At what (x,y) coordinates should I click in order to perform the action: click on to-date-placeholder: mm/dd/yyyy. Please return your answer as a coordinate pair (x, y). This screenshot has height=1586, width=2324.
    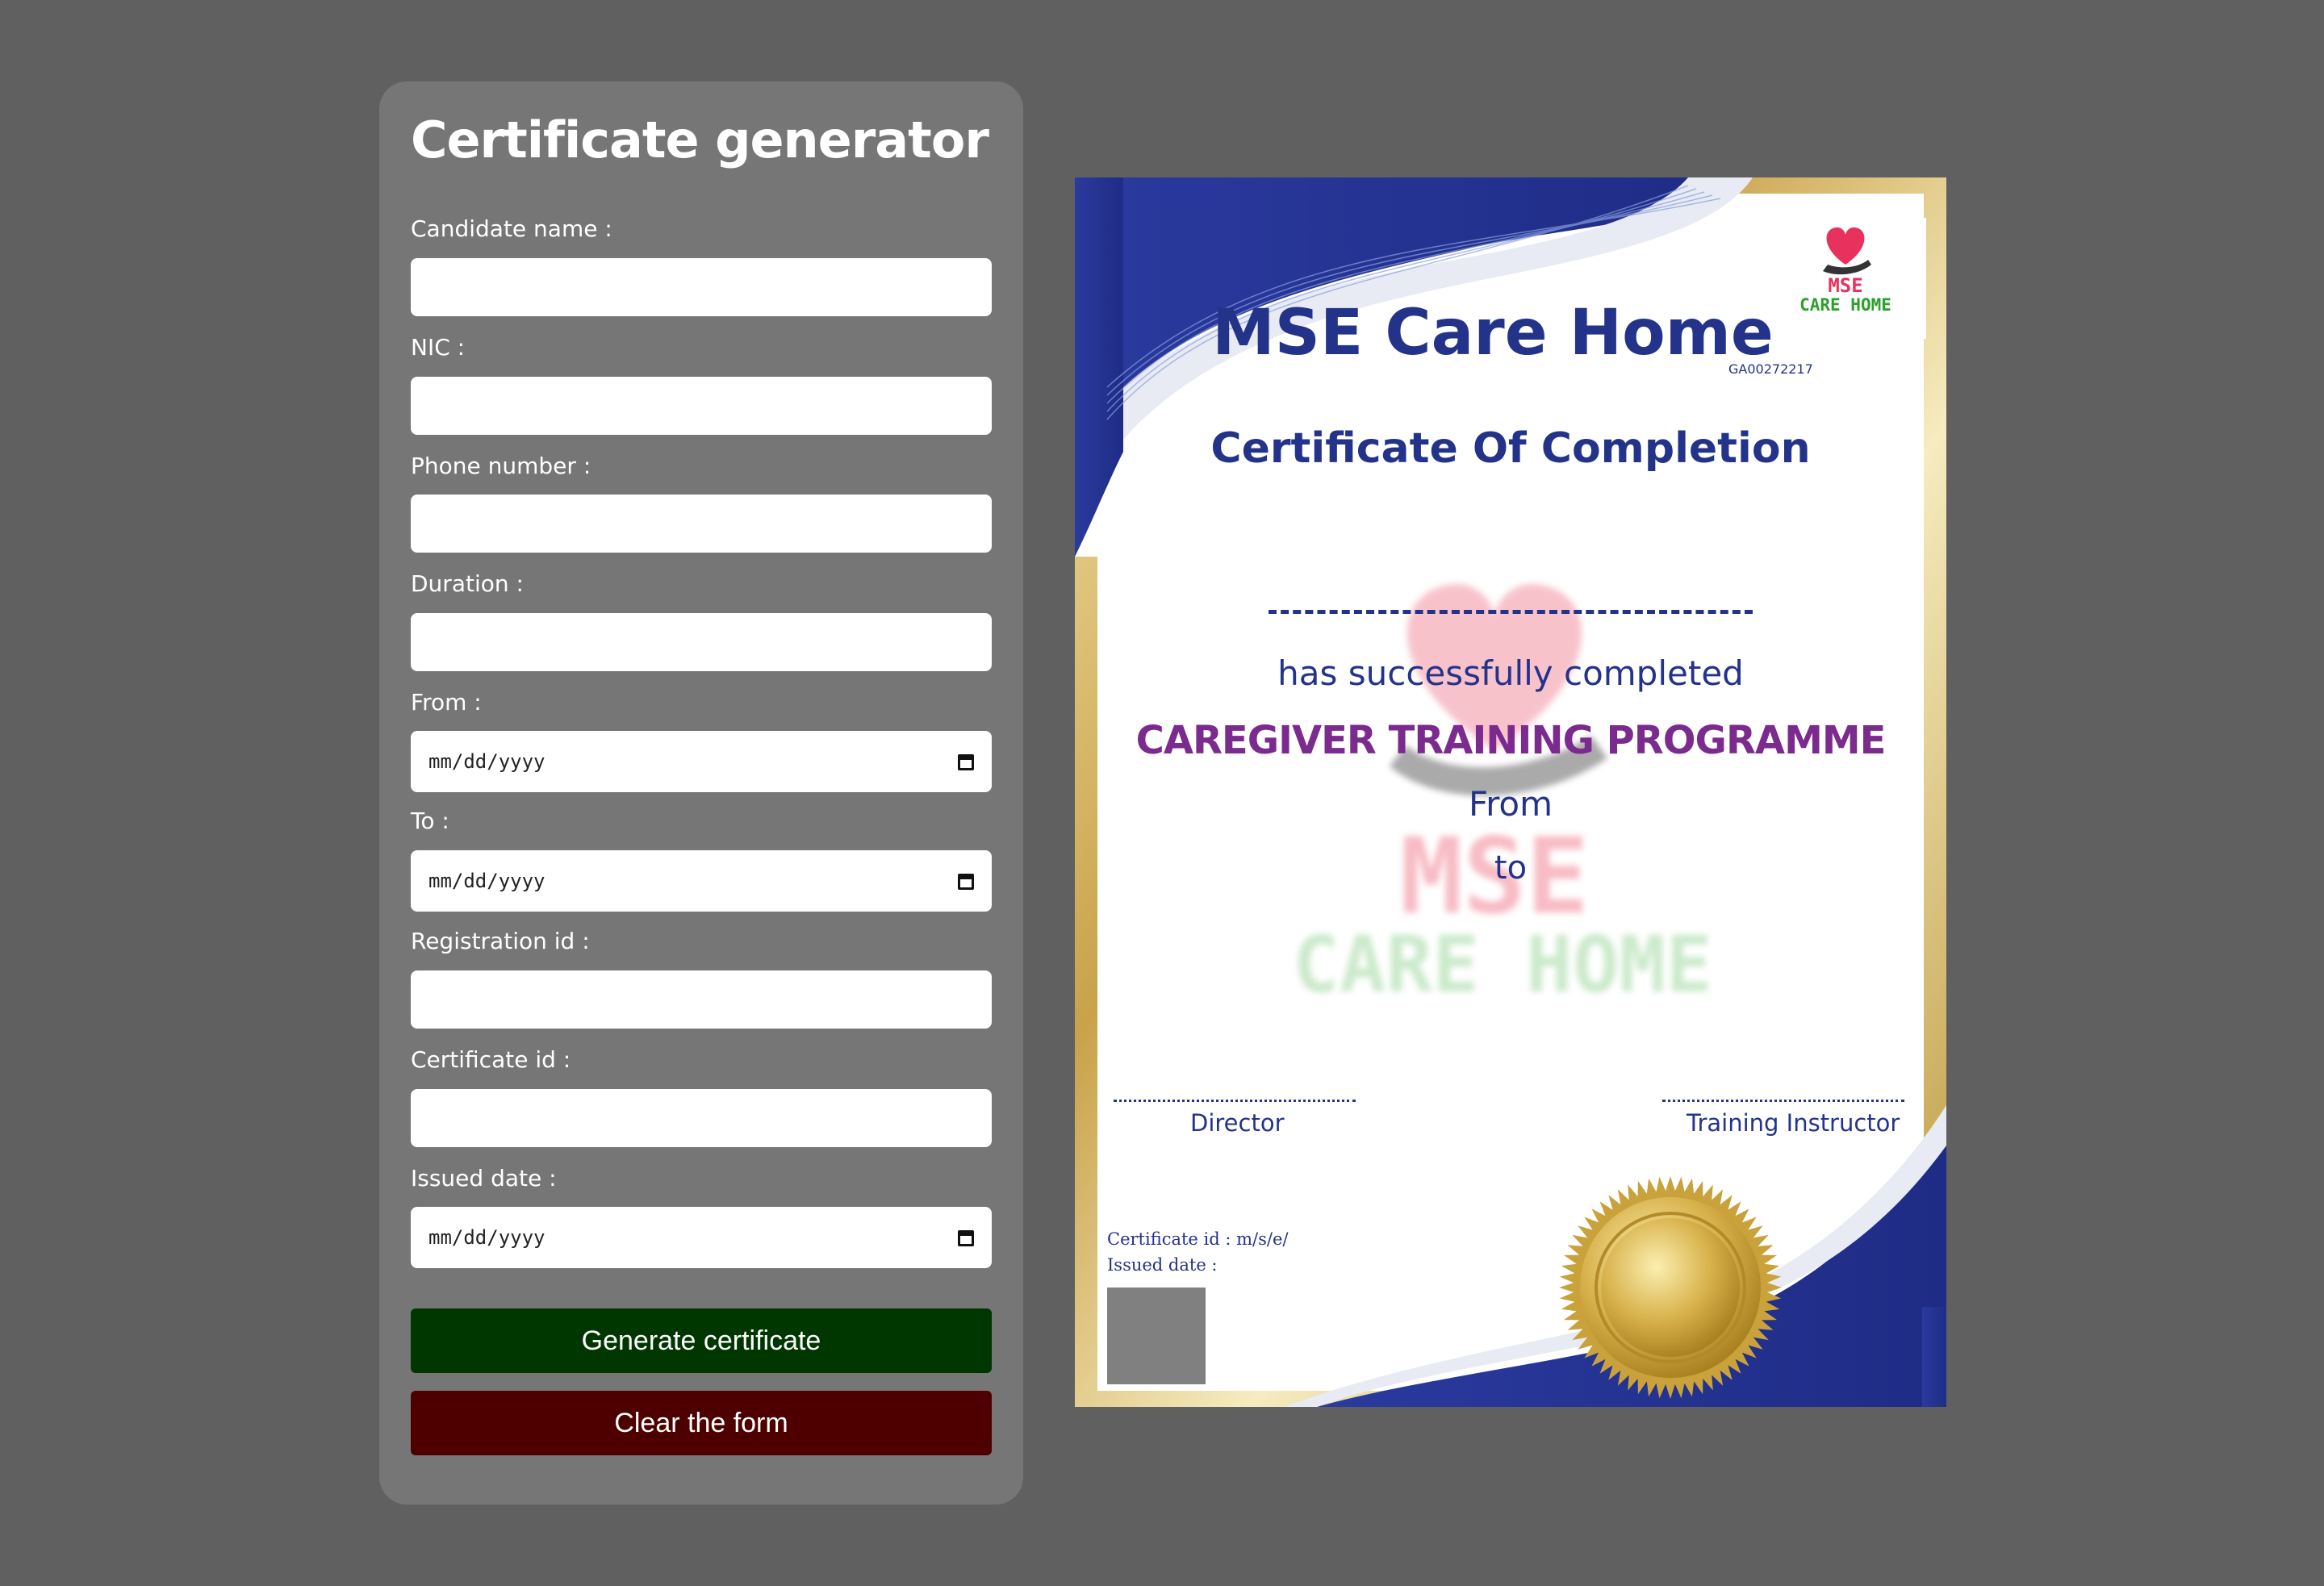
    Looking at the image, I should click on (487, 881).